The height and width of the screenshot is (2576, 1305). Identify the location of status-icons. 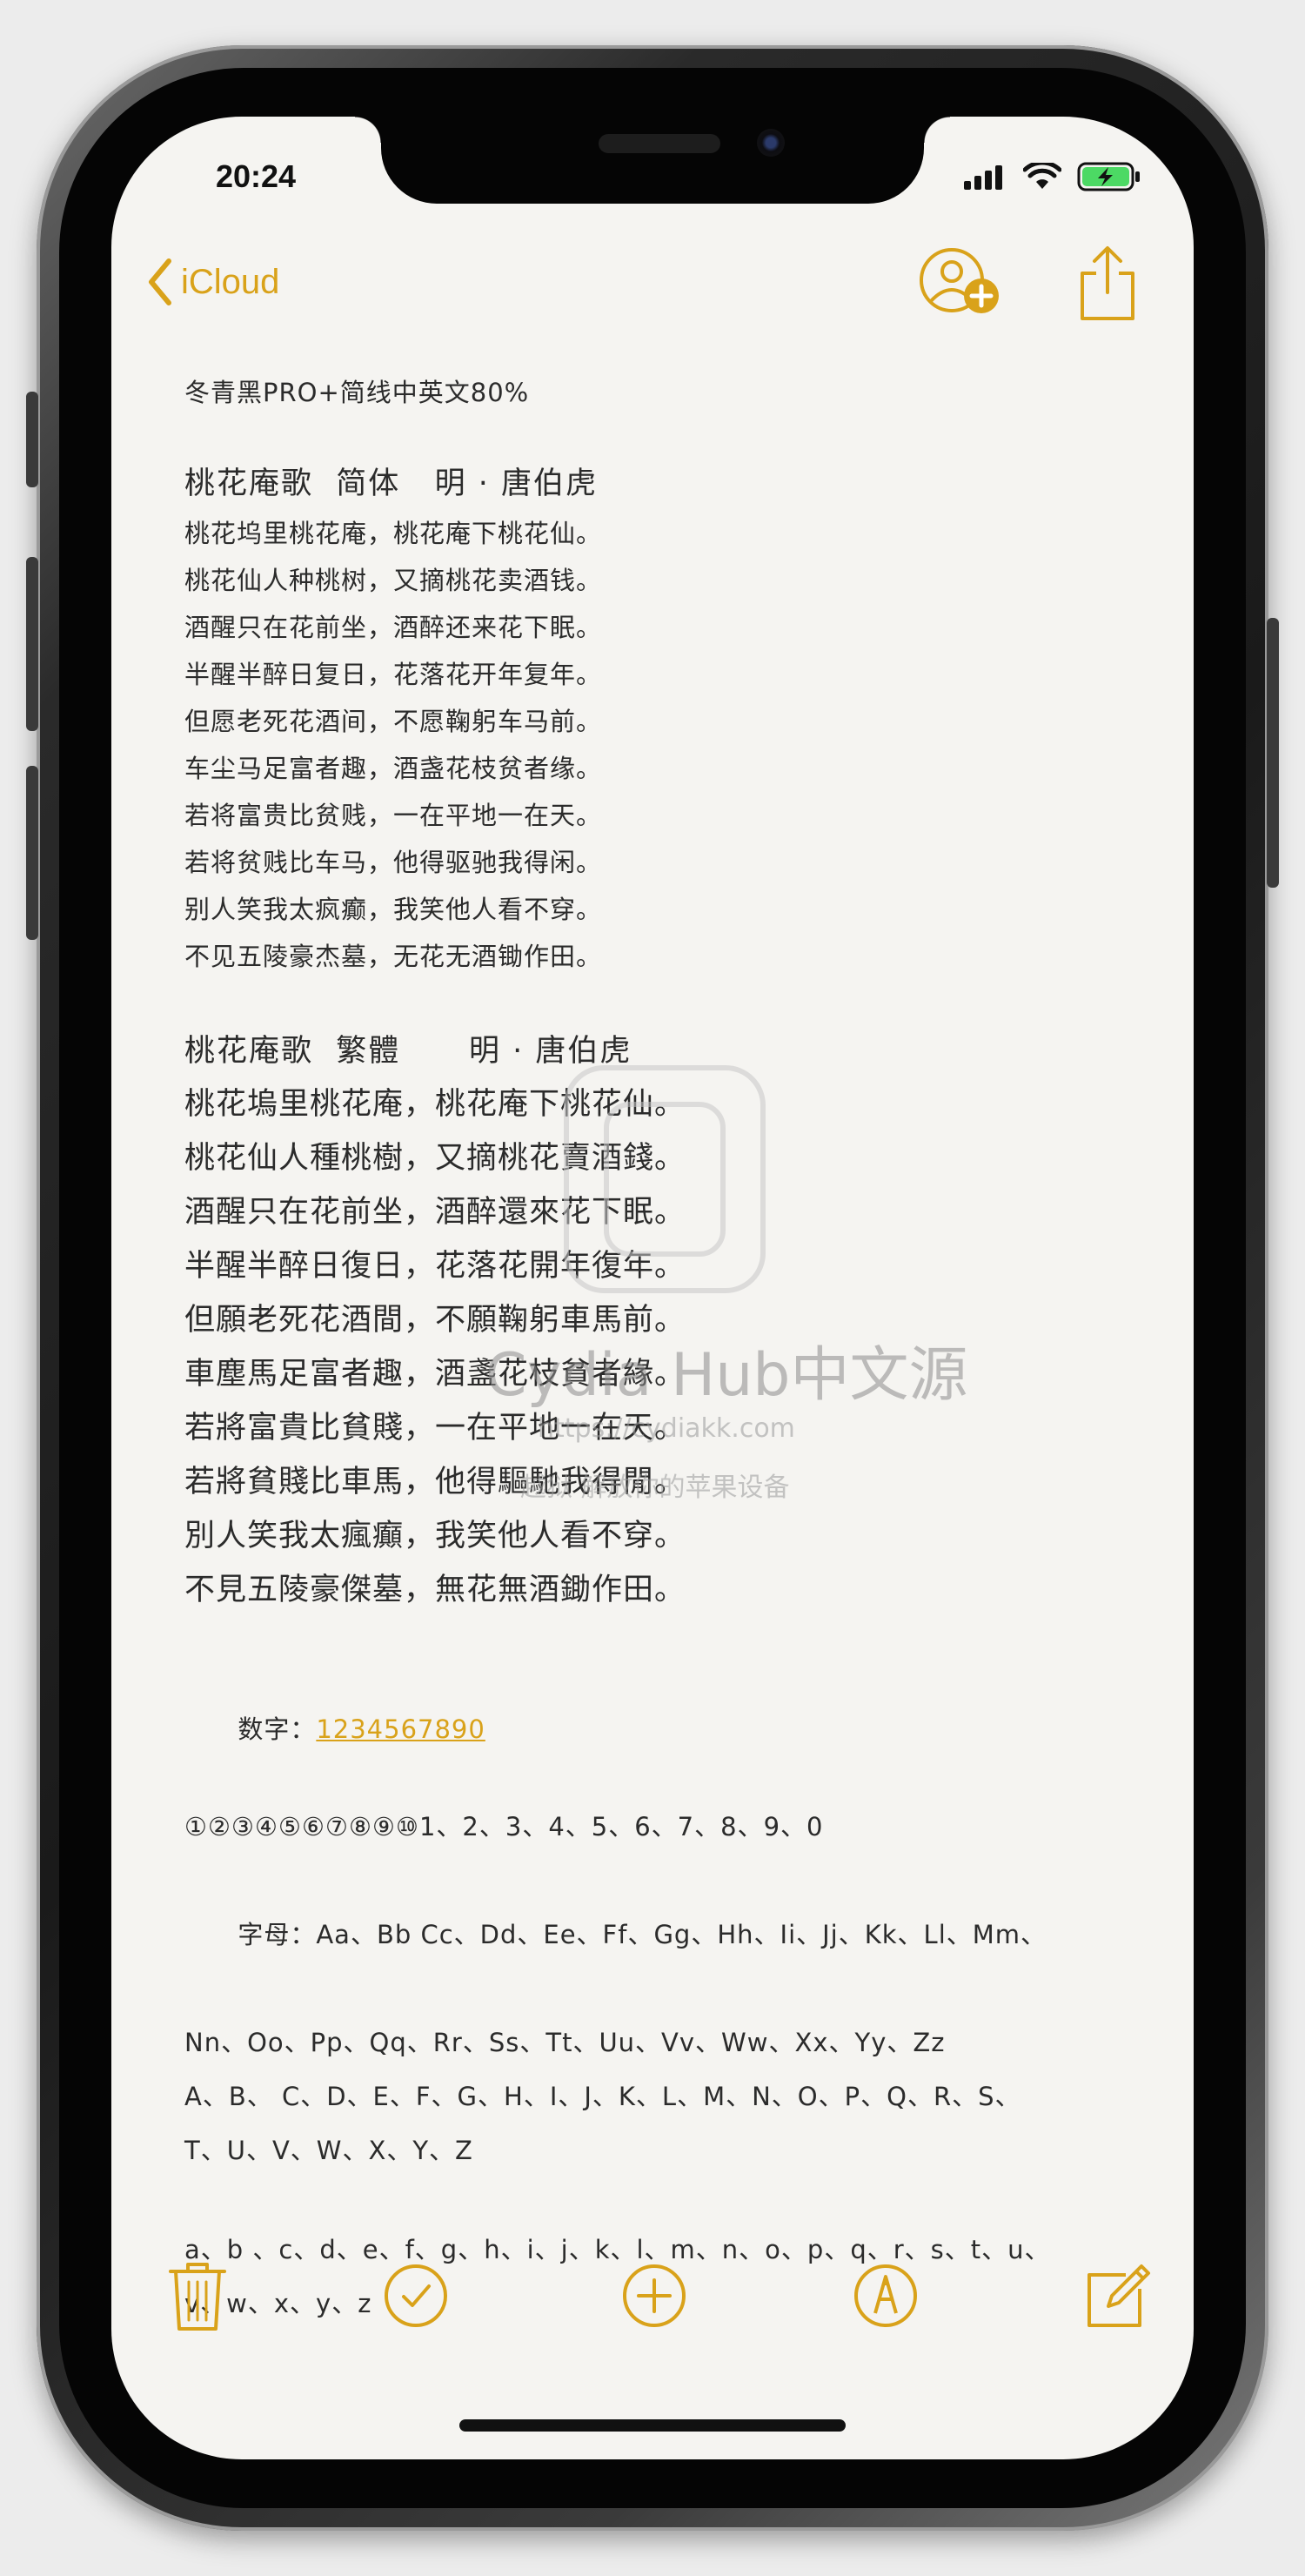
(1052, 176).